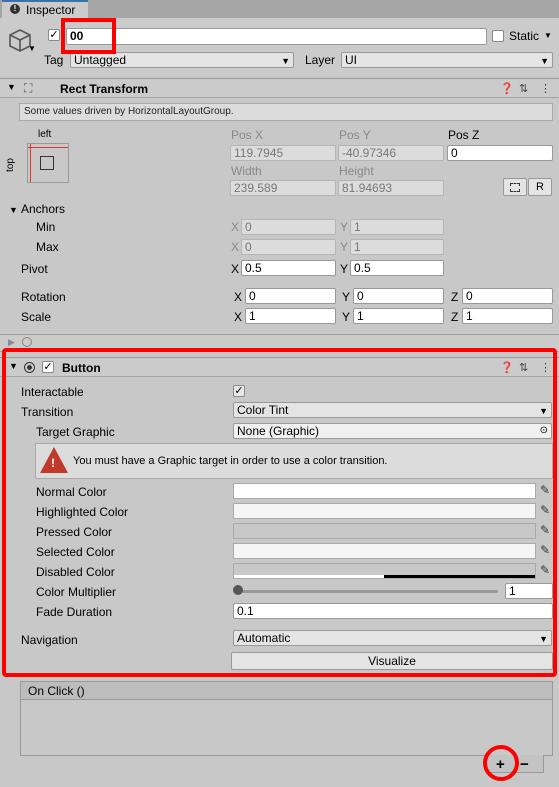 The width and height of the screenshot is (559, 787). I want to click on scale-z-letter: Z, so click(455, 317).